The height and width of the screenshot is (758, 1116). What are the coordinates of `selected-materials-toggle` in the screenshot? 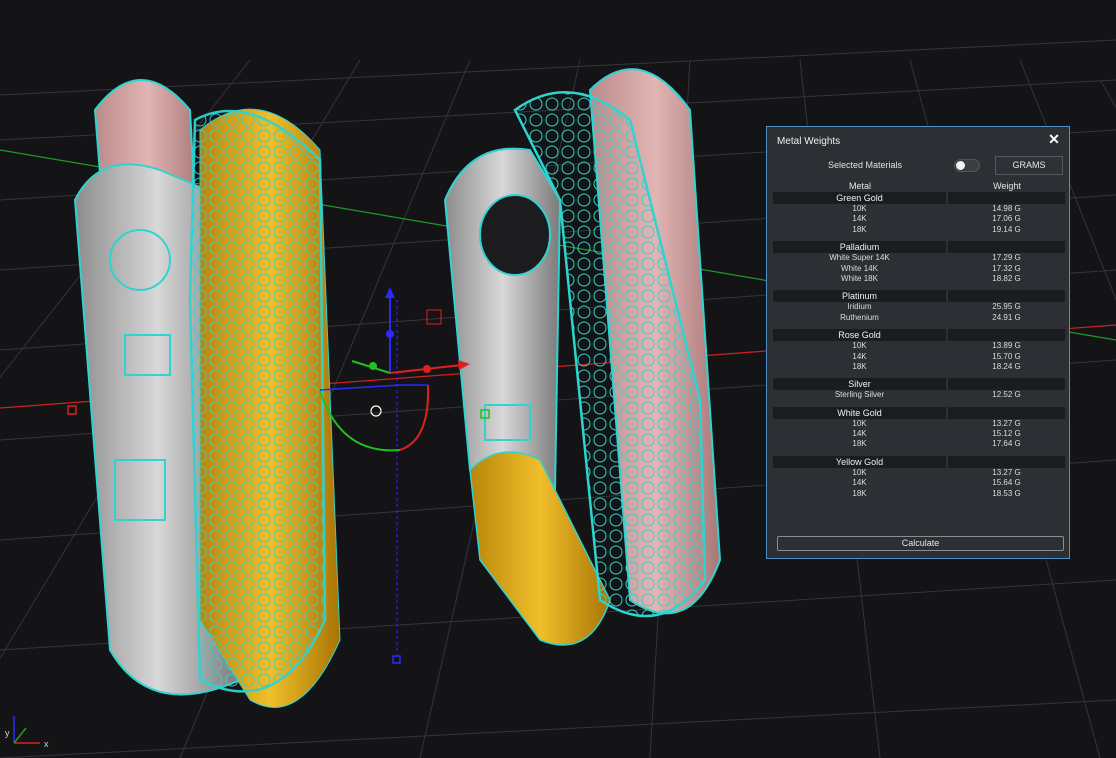 It's located at (967, 165).